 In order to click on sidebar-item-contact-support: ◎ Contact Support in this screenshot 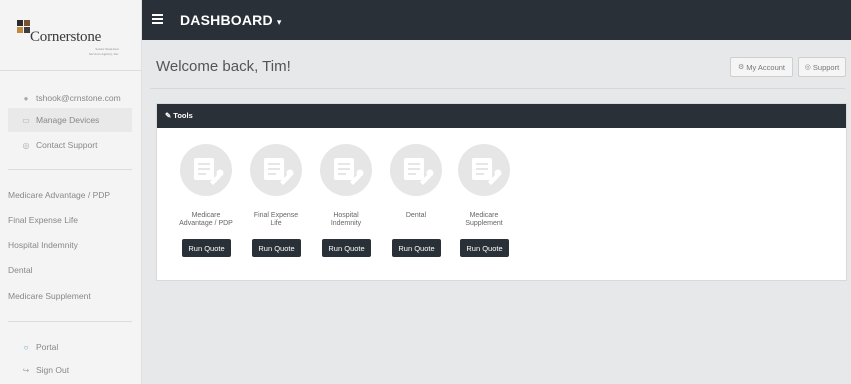, I will do `click(70, 145)`.